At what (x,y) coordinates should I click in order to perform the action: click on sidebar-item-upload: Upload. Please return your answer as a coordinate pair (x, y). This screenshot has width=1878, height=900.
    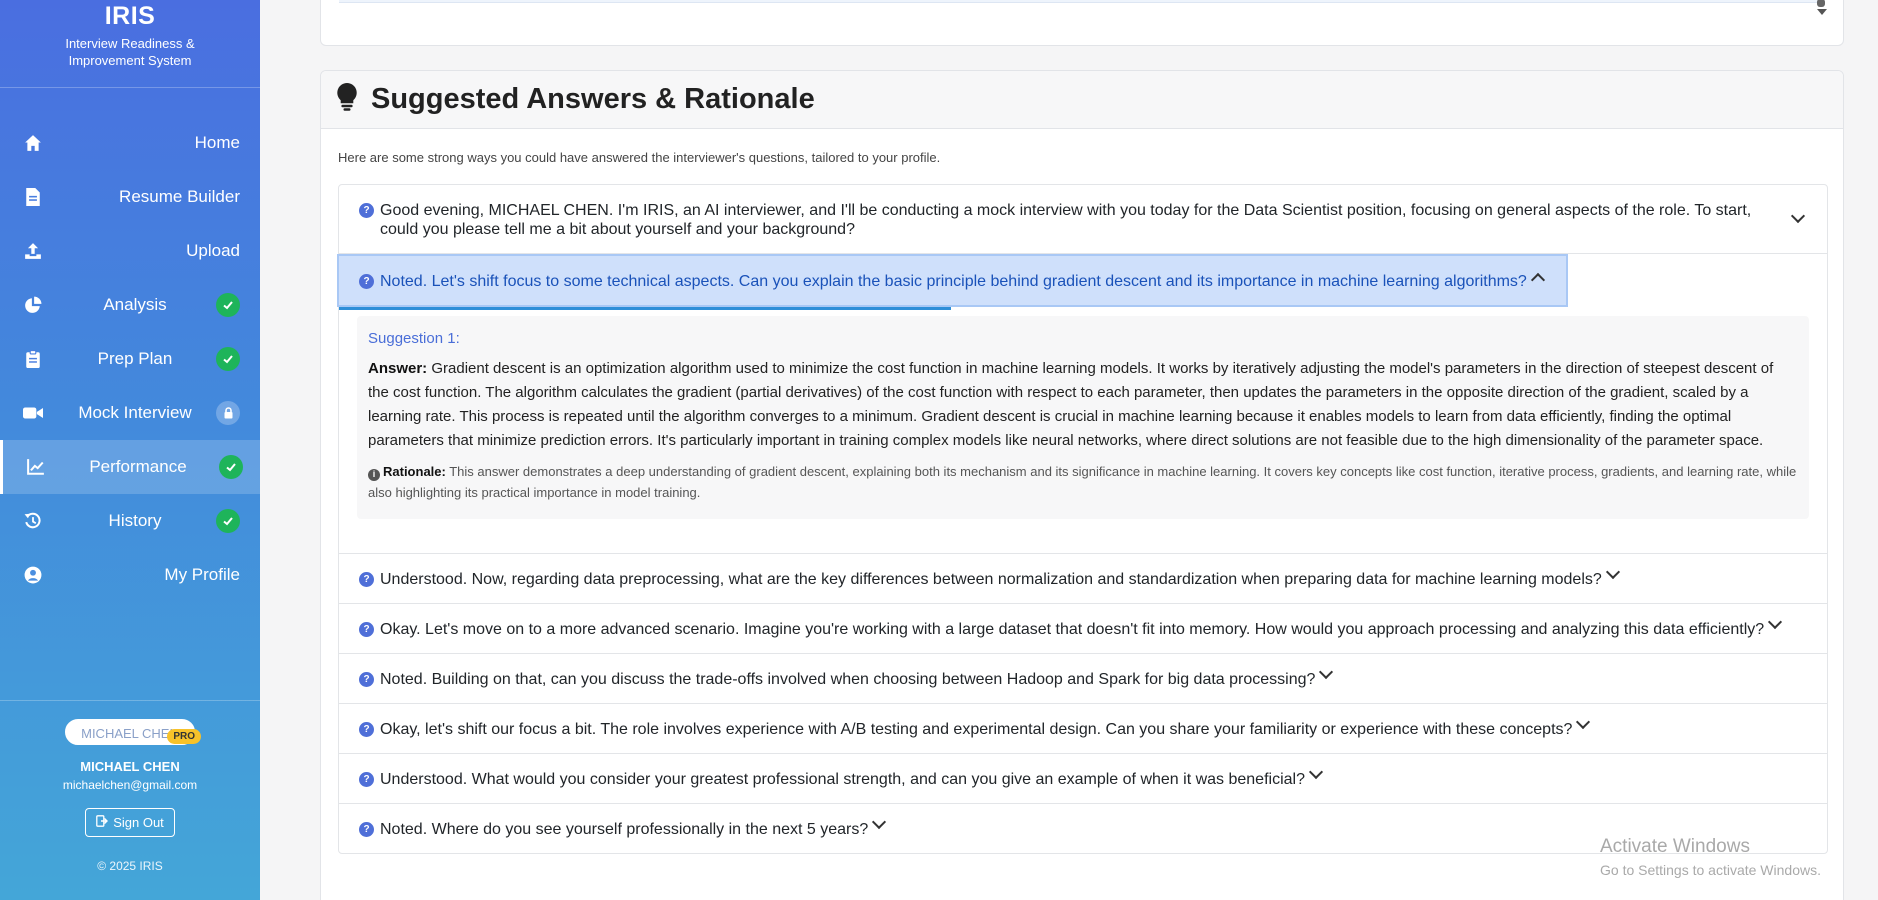
    Looking at the image, I should click on (130, 251).